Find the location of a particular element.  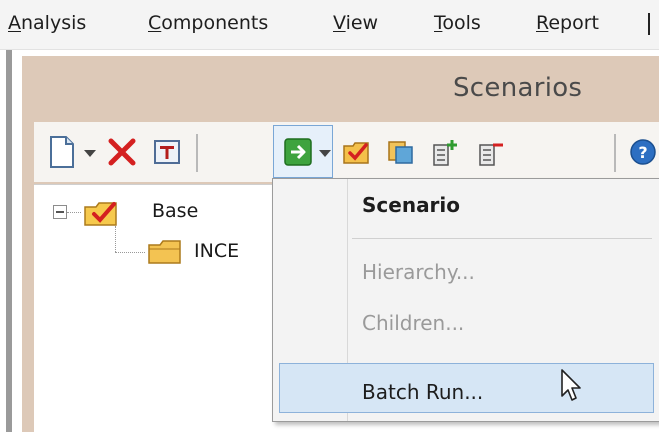

menu-tools: Tools is located at coordinates (457, 23).